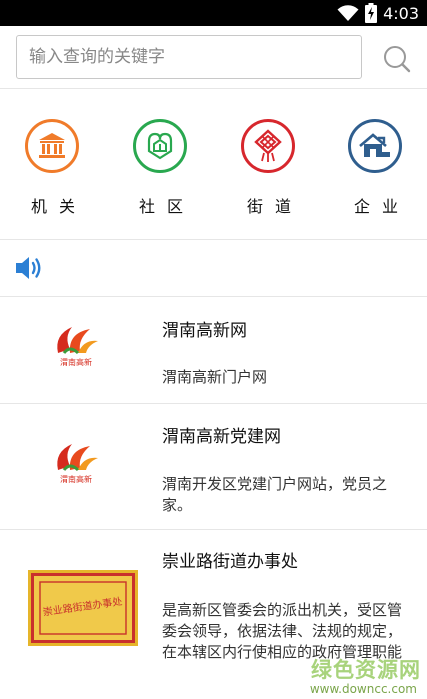 Image resolution: width=427 pixels, height=699 pixels. Describe the element at coordinates (213, 268) in the screenshot. I see `announcement-bar` at that location.